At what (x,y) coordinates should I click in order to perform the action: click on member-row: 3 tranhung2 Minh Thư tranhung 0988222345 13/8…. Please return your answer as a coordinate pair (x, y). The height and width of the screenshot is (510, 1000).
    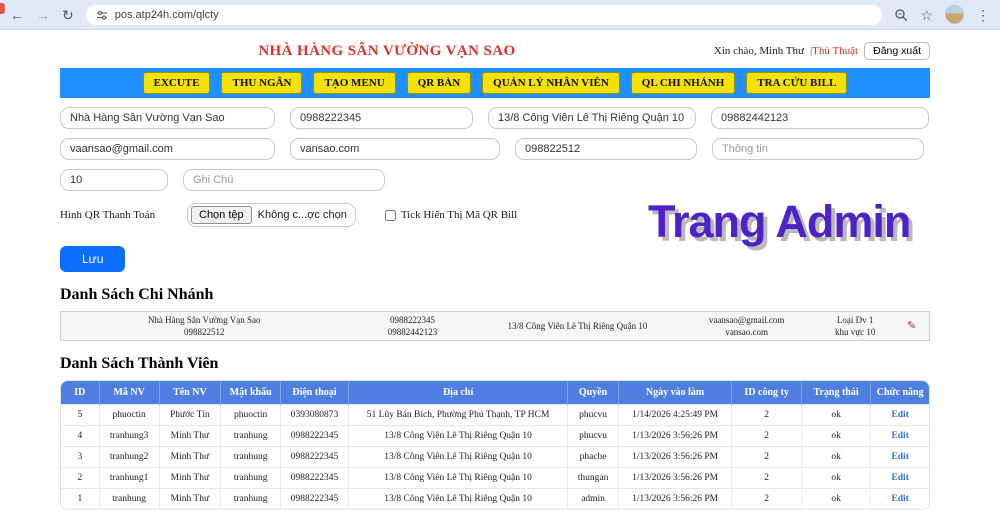
    Looking at the image, I should click on (495, 457).